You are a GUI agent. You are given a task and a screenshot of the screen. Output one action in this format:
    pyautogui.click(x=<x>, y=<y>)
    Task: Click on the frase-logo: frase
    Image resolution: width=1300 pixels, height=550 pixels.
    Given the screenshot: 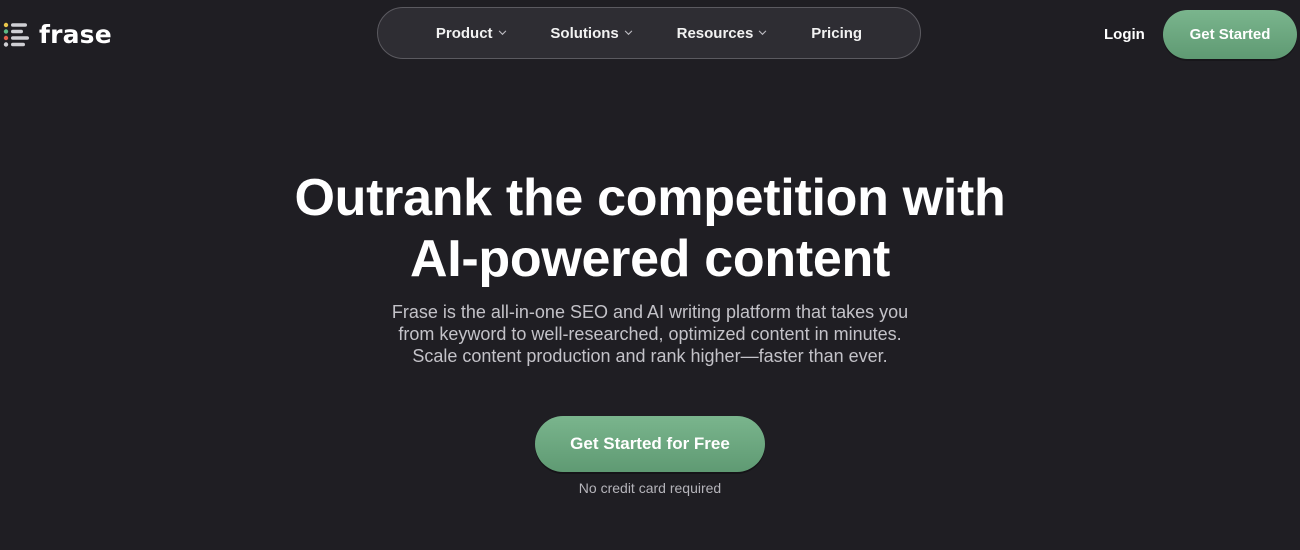 What is the action you would take?
    pyautogui.click(x=57, y=35)
    